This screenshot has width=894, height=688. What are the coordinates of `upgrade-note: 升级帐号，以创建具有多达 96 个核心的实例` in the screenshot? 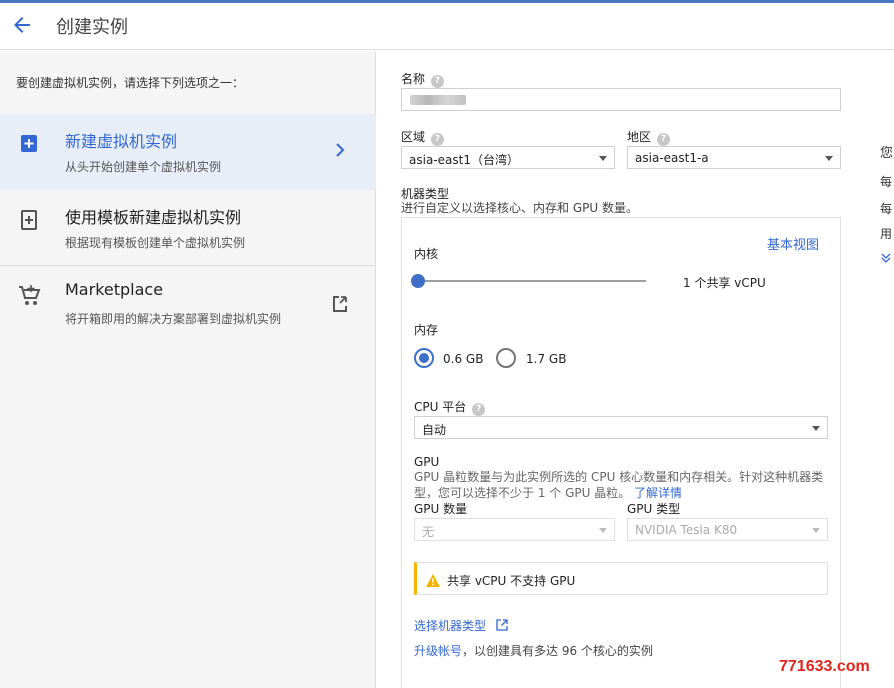 It's located at (533, 651).